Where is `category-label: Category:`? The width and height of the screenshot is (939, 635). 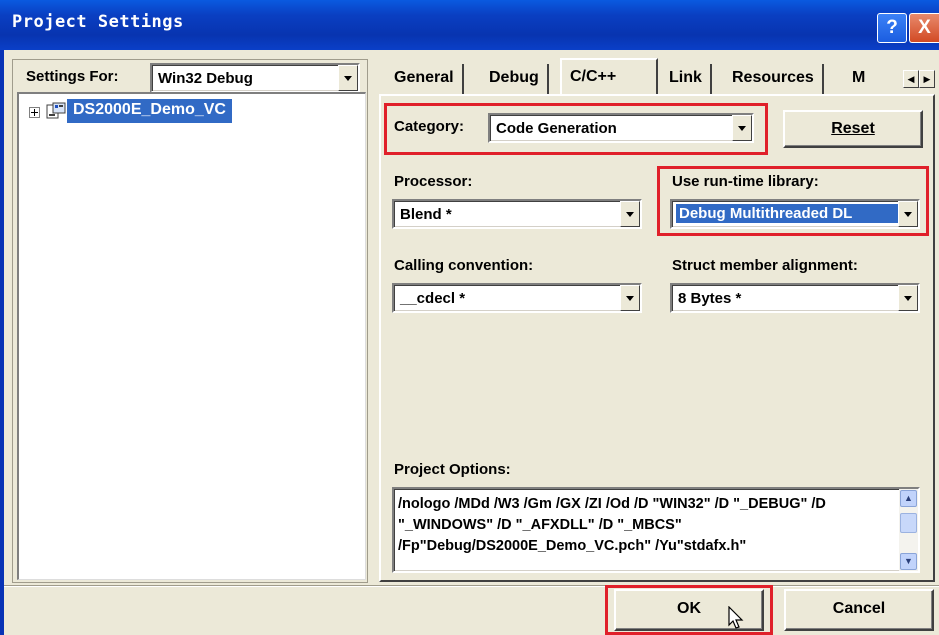
category-label: Category: is located at coordinates (429, 126).